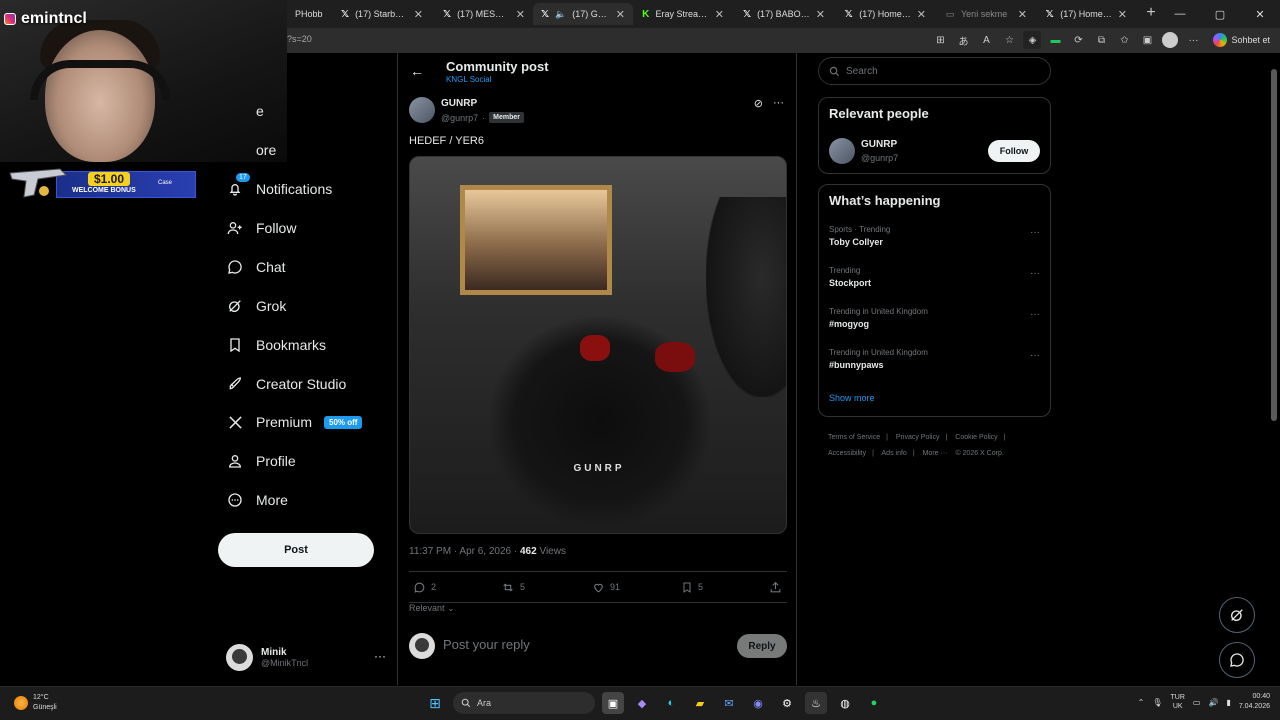 Image resolution: width=1280 pixels, height=720 pixels. What do you see at coordinates (762, 646) in the screenshot?
I see `reply-button: Reply` at bounding box center [762, 646].